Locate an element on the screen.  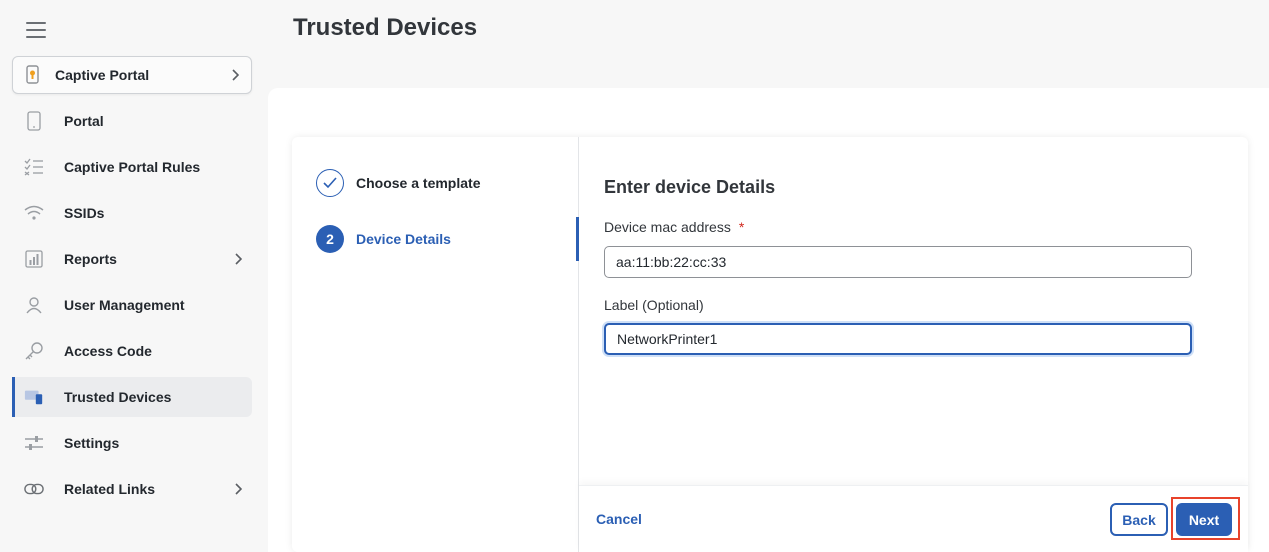
sliders-icon is located at coordinates (34, 443).